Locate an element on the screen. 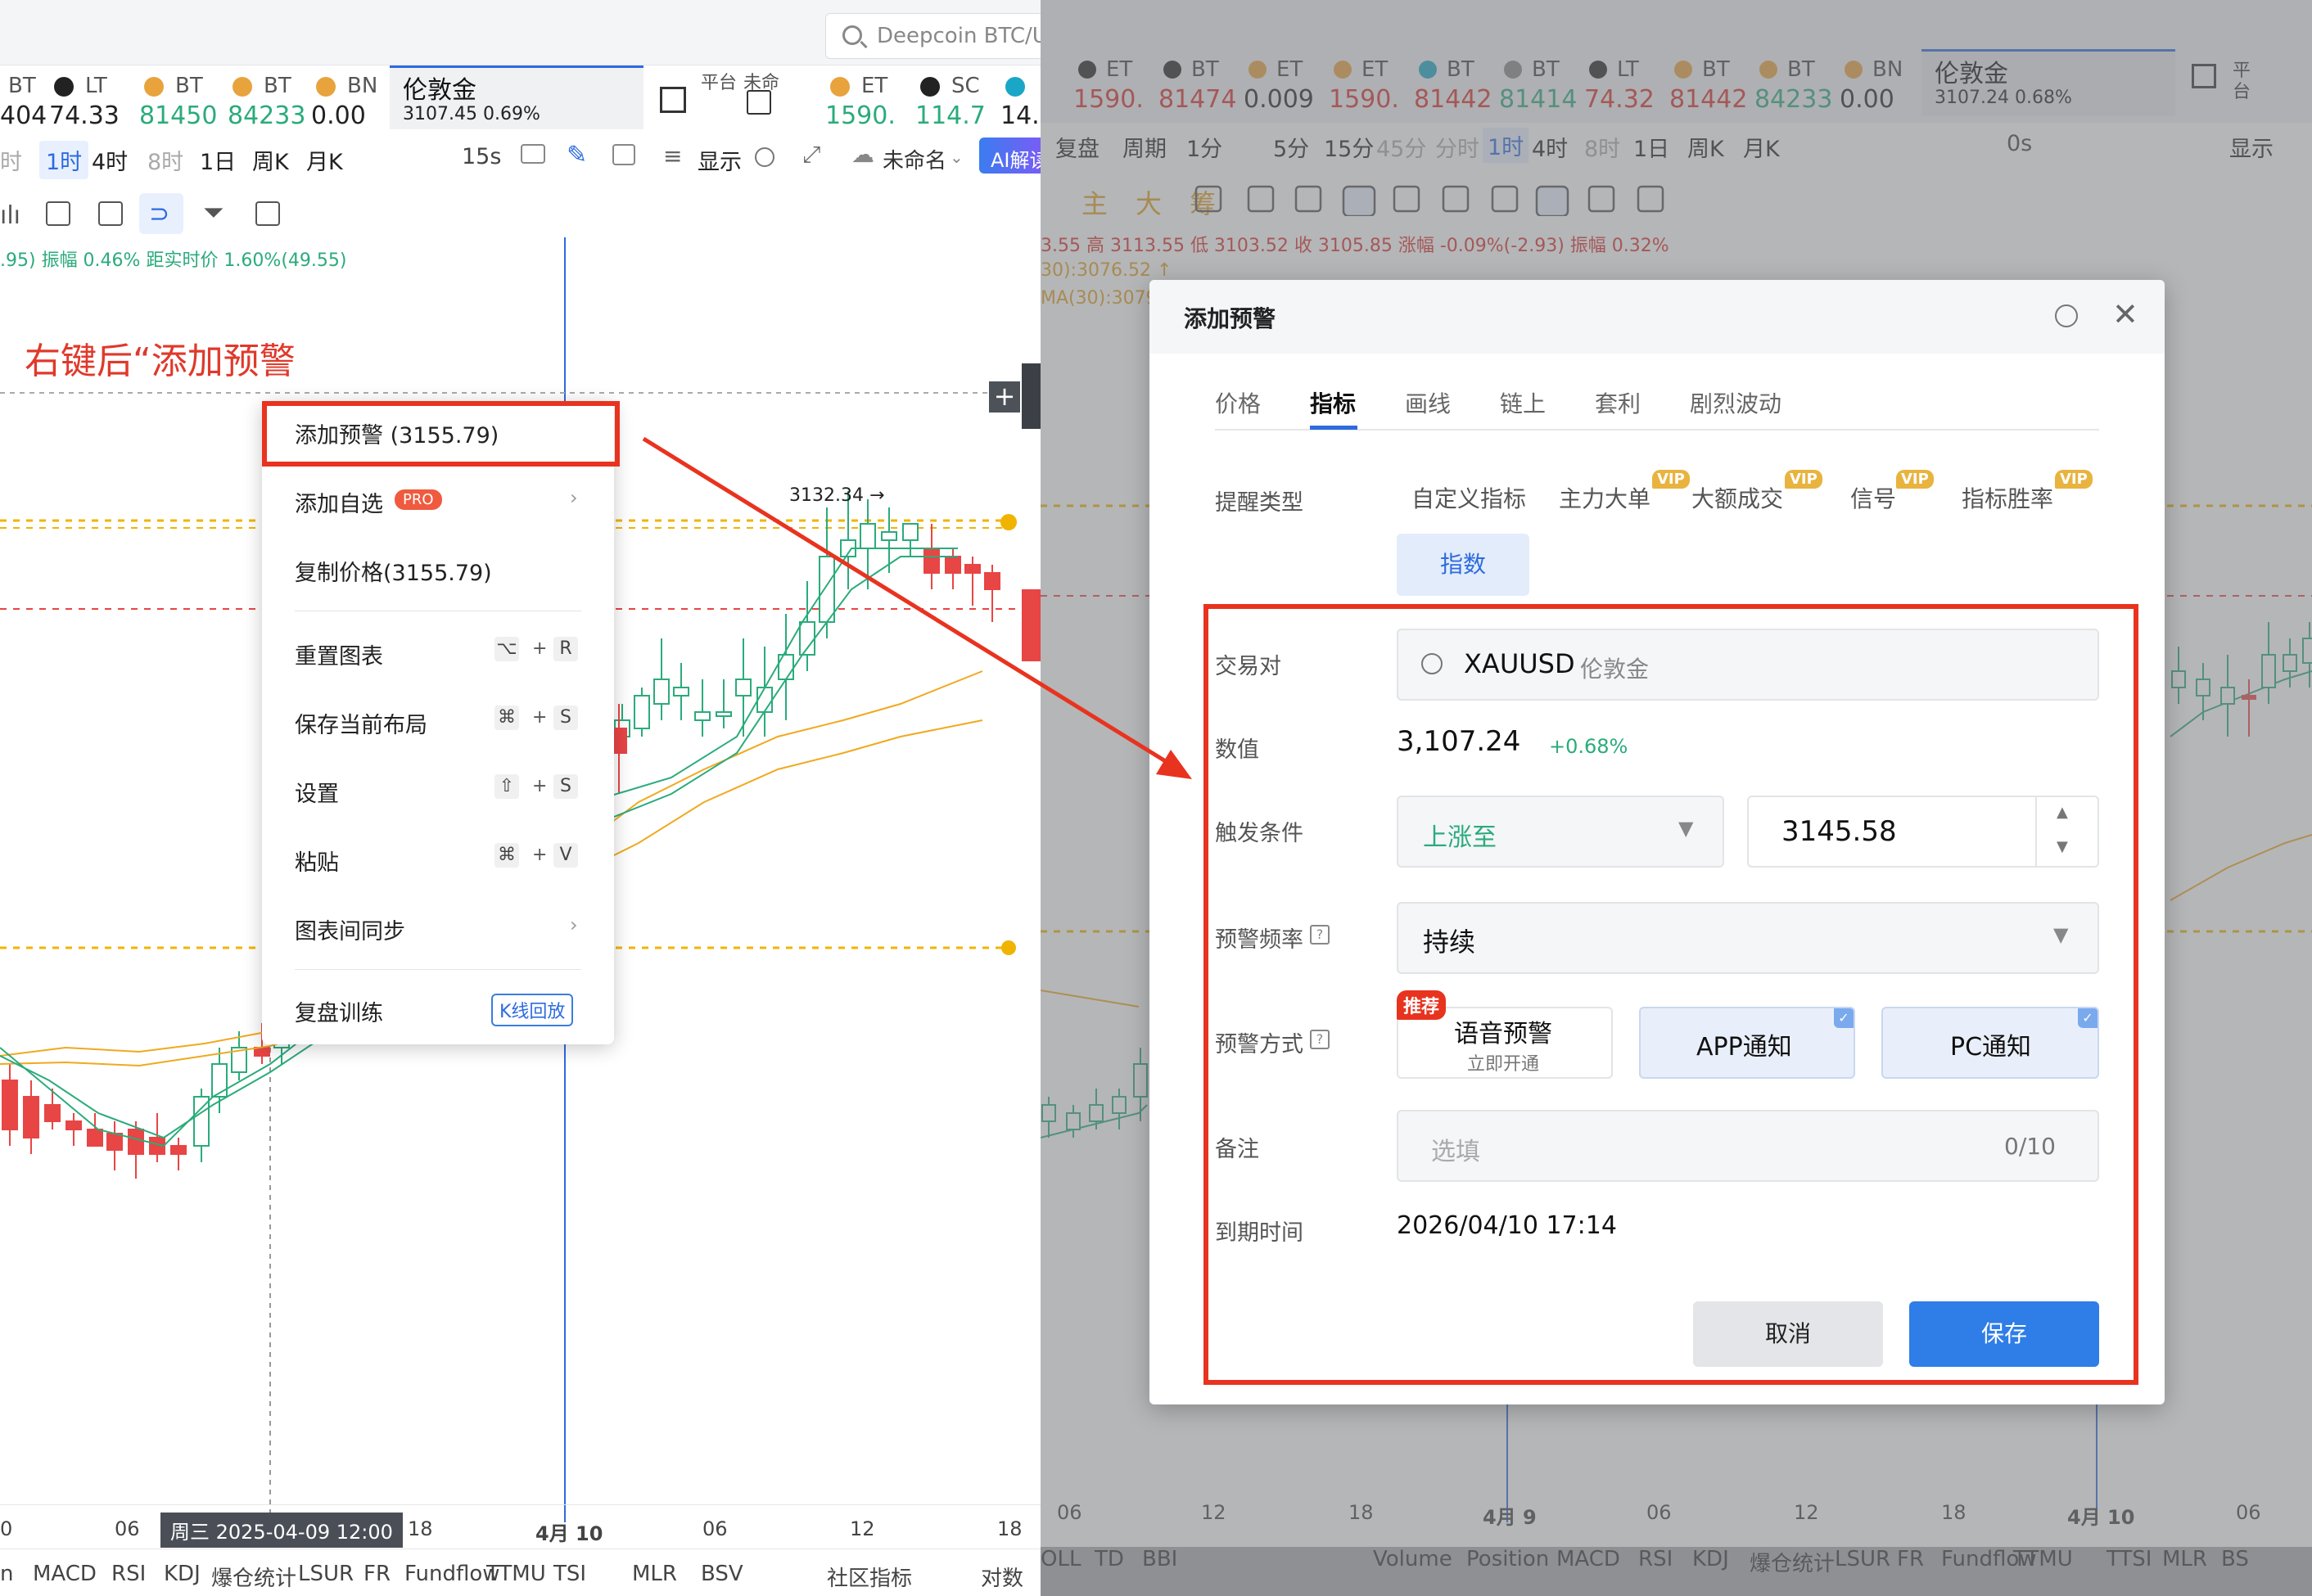 This screenshot has width=2312, height=1596. ticker-price: 74.33 is located at coordinates (85, 115).